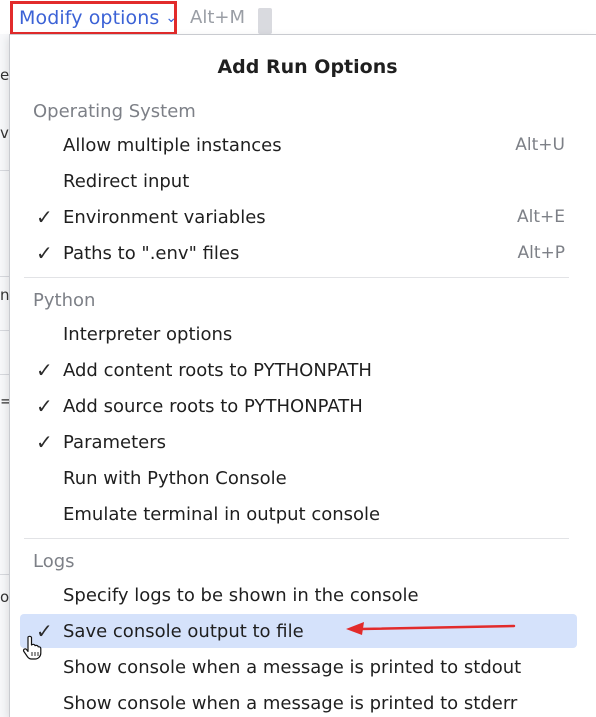  I want to click on option-specify-logs: Specify logs to be shown in the console, so click(298, 595).